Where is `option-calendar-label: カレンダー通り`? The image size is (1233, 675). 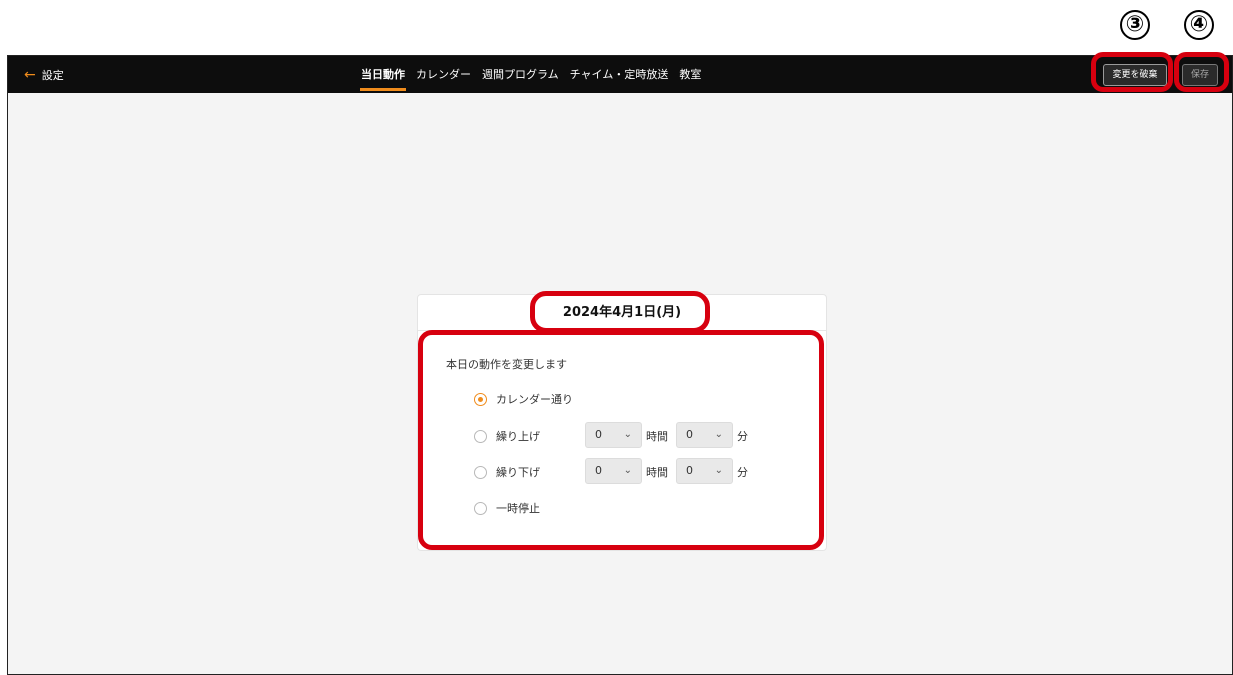
option-calendar-label: カレンダー通り is located at coordinates (534, 399).